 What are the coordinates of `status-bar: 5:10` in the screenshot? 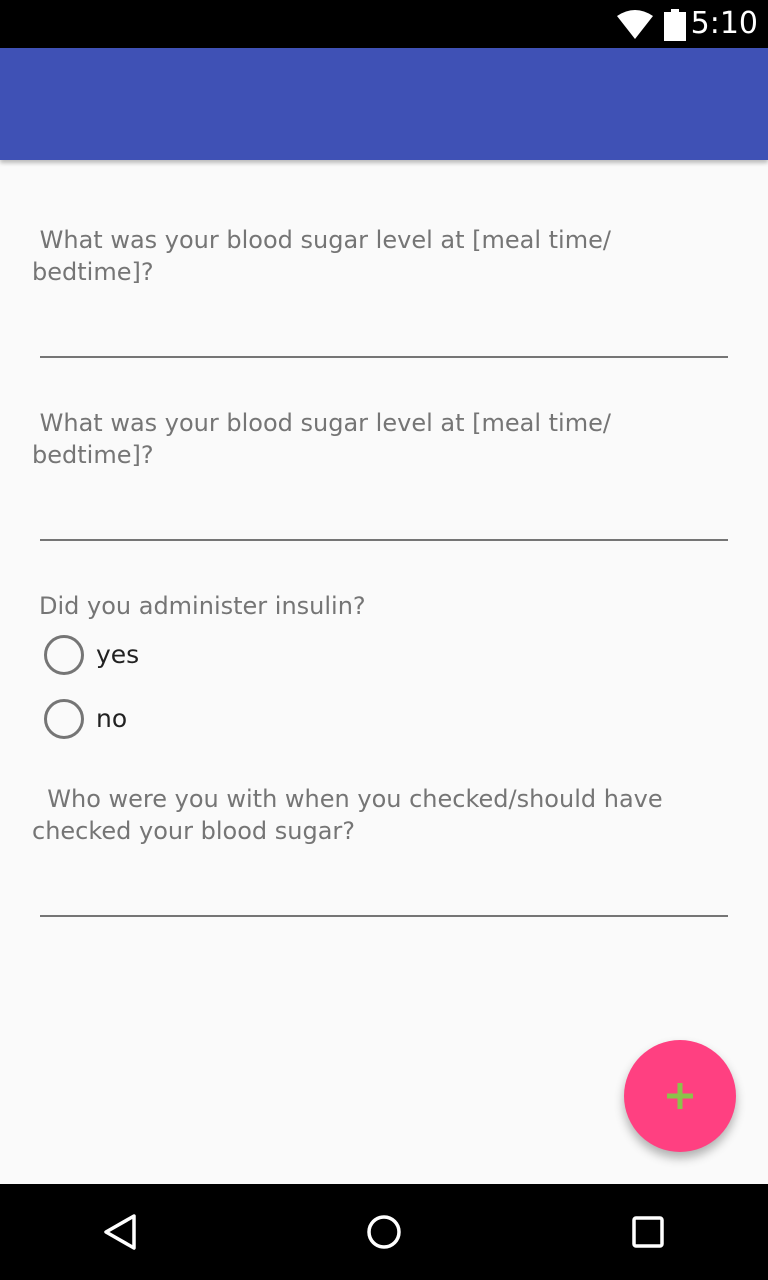 It's located at (384, 24).